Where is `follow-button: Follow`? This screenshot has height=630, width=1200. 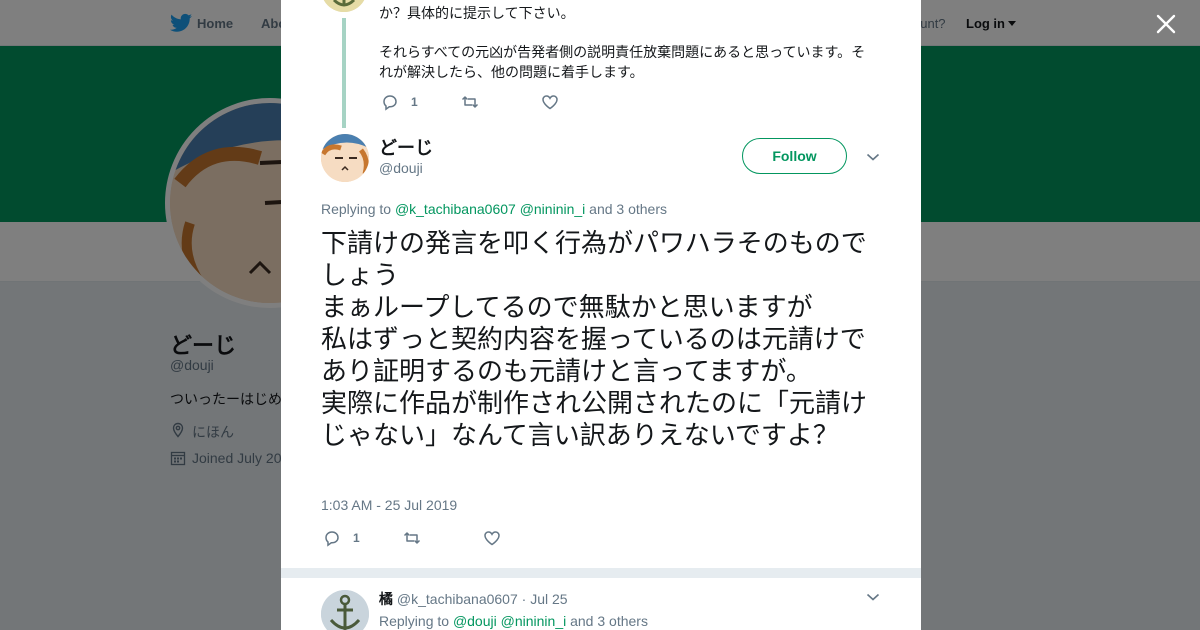
follow-button: Follow is located at coordinates (794, 156).